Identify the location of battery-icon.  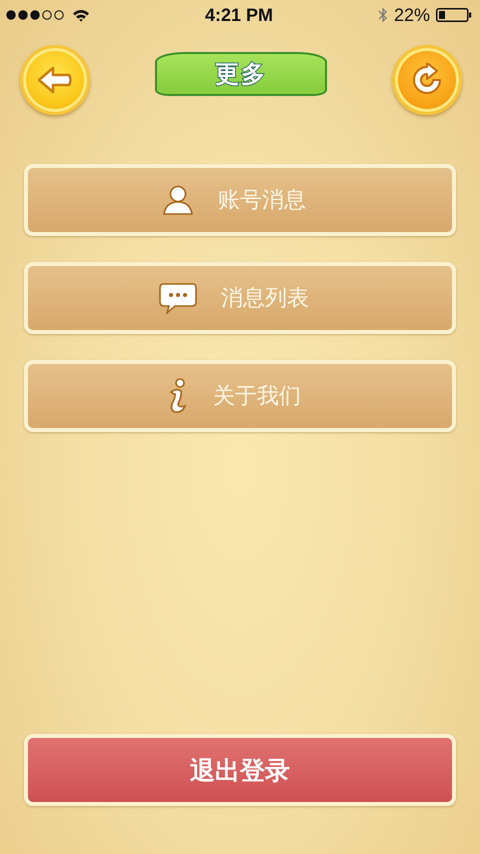
(454, 15).